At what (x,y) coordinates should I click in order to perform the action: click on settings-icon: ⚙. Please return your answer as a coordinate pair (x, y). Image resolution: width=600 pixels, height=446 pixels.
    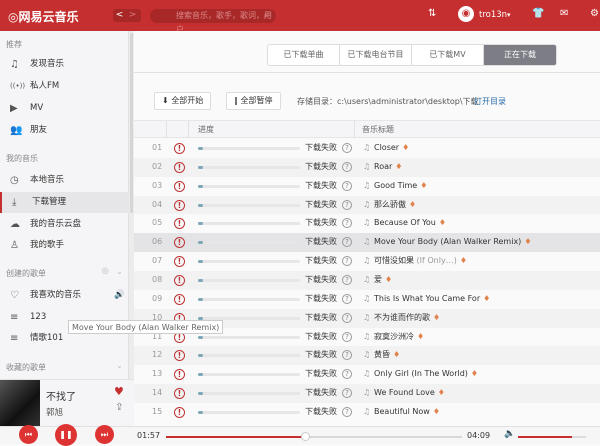
    Looking at the image, I should click on (594, 13).